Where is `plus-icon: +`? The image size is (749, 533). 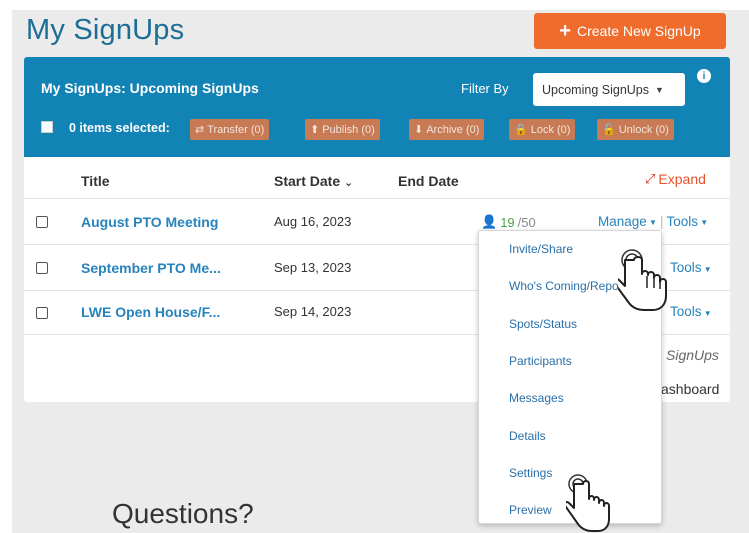
plus-icon: + is located at coordinates (565, 31).